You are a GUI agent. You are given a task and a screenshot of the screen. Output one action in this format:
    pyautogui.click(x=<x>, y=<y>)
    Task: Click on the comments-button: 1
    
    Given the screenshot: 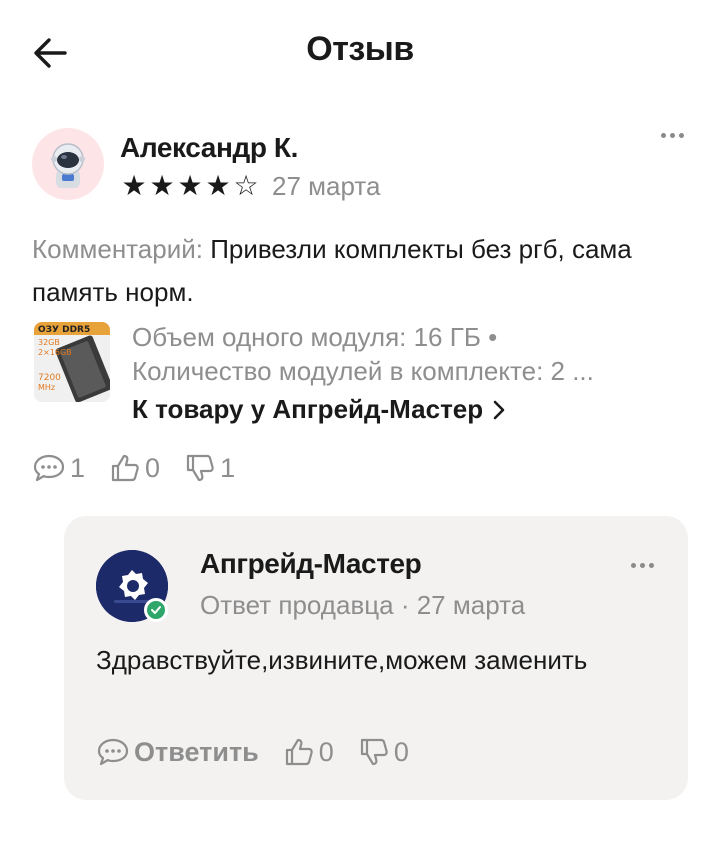 What is the action you would take?
    pyautogui.click(x=58, y=468)
    